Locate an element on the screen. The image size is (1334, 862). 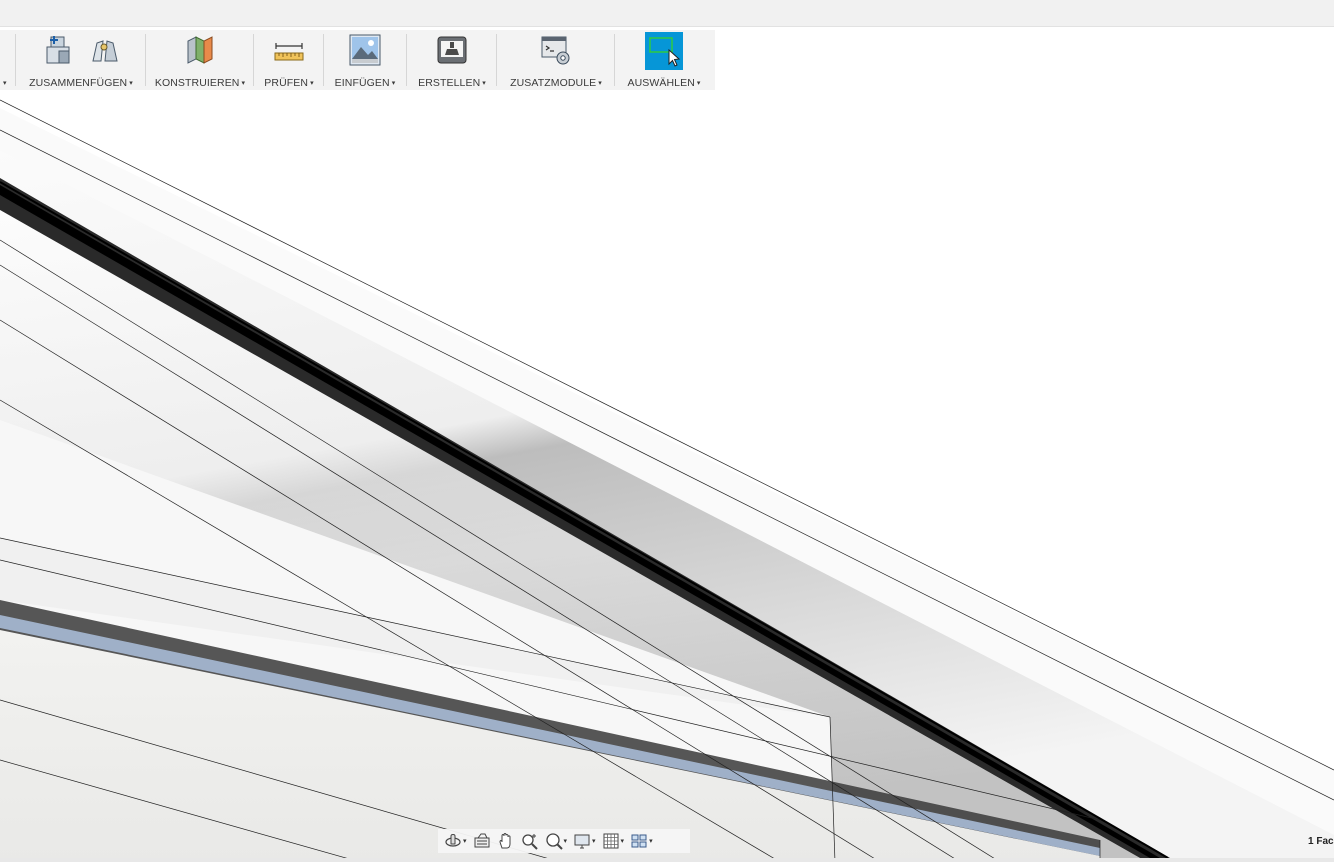
look-at-icon is located at coordinates (482, 840).